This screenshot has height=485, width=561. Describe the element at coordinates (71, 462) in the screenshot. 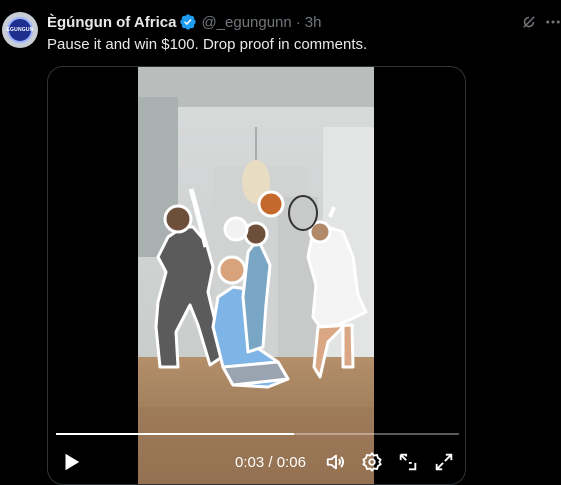

I see `play-icon` at that location.